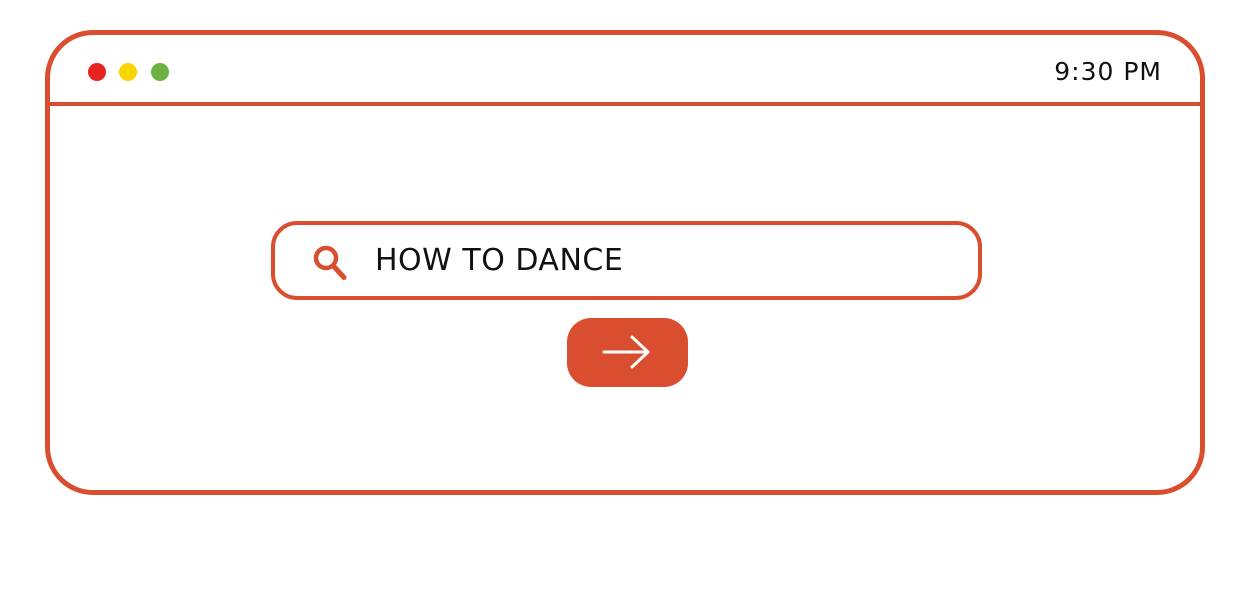  What do you see at coordinates (1108, 71) in the screenshot?
I see `clock-time: 9:30 PM` at bounding box center [1108, 71].